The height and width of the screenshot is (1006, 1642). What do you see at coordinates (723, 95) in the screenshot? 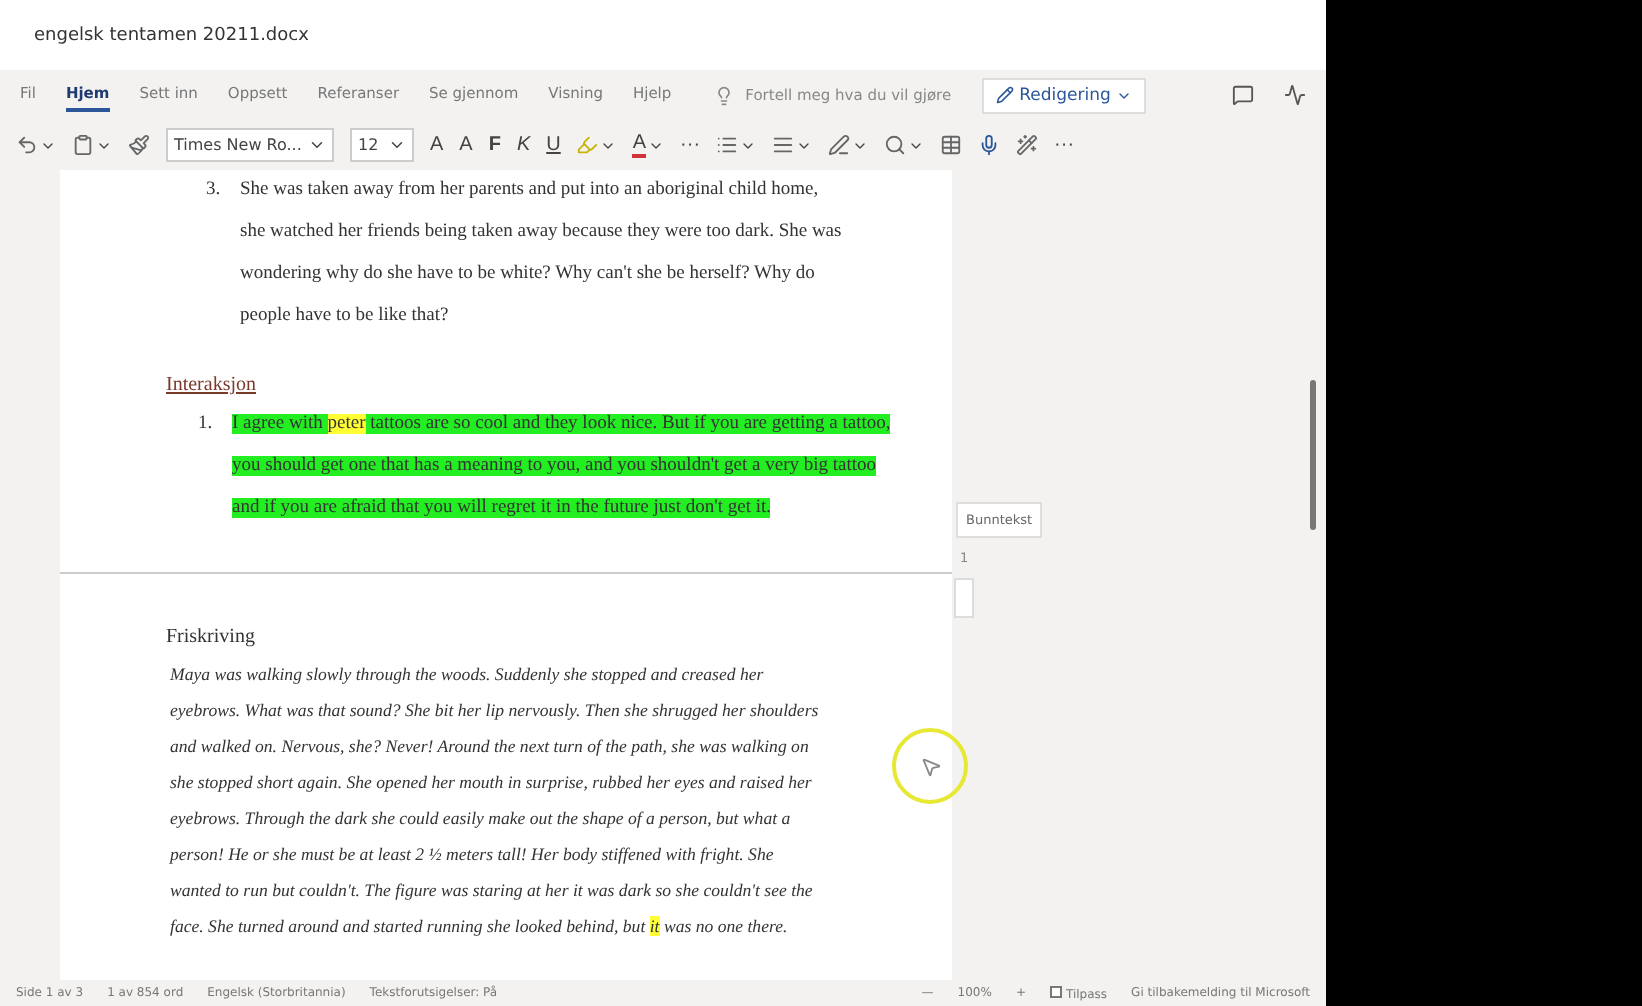
I see `lightbulb-icon` at bounding box center [723, 95].